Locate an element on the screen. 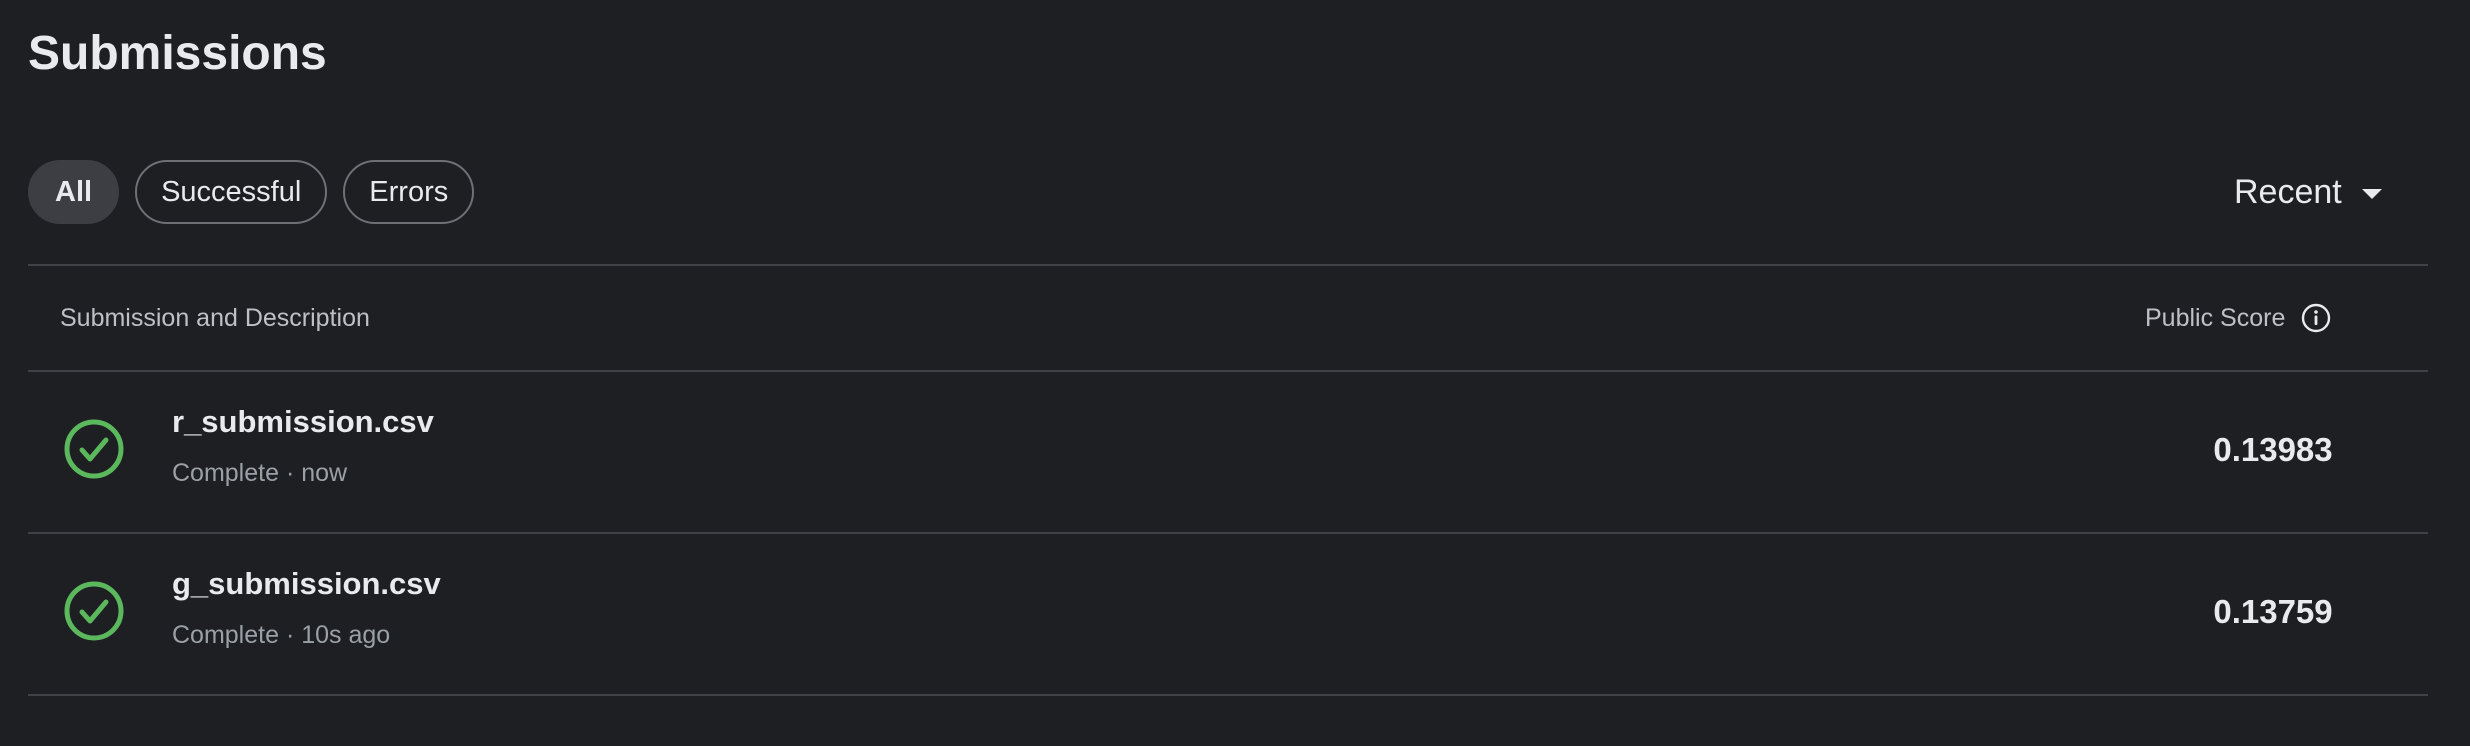 This screenshot has height=746, width=2470. sort-dropdown: Recent is located at coordinates (2308, 192).